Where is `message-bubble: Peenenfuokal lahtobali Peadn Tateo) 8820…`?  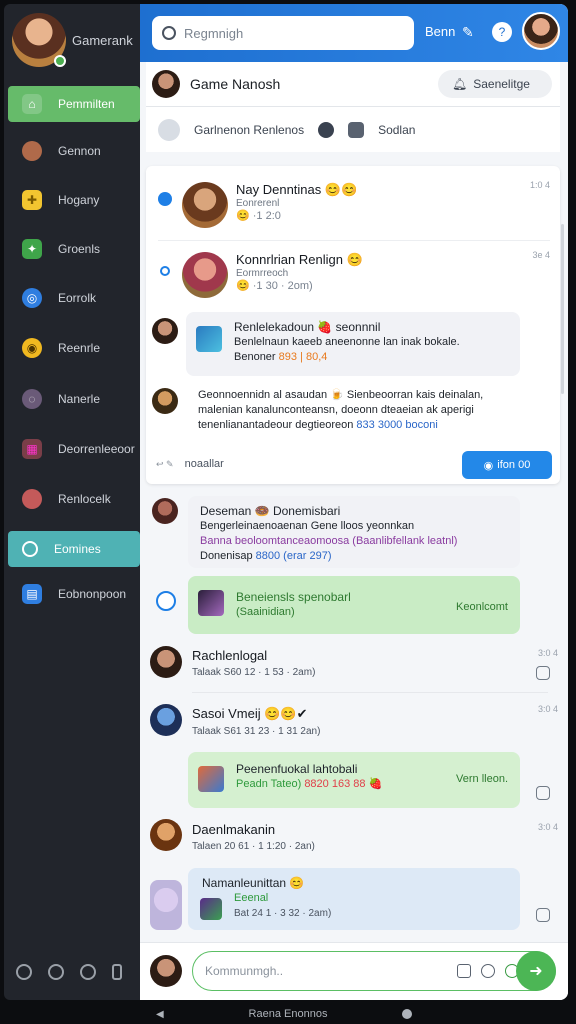 message-bubble: Peenenfuokal lahtobali Peadn Tateo) 8820… is located at coordinates (354, 780).